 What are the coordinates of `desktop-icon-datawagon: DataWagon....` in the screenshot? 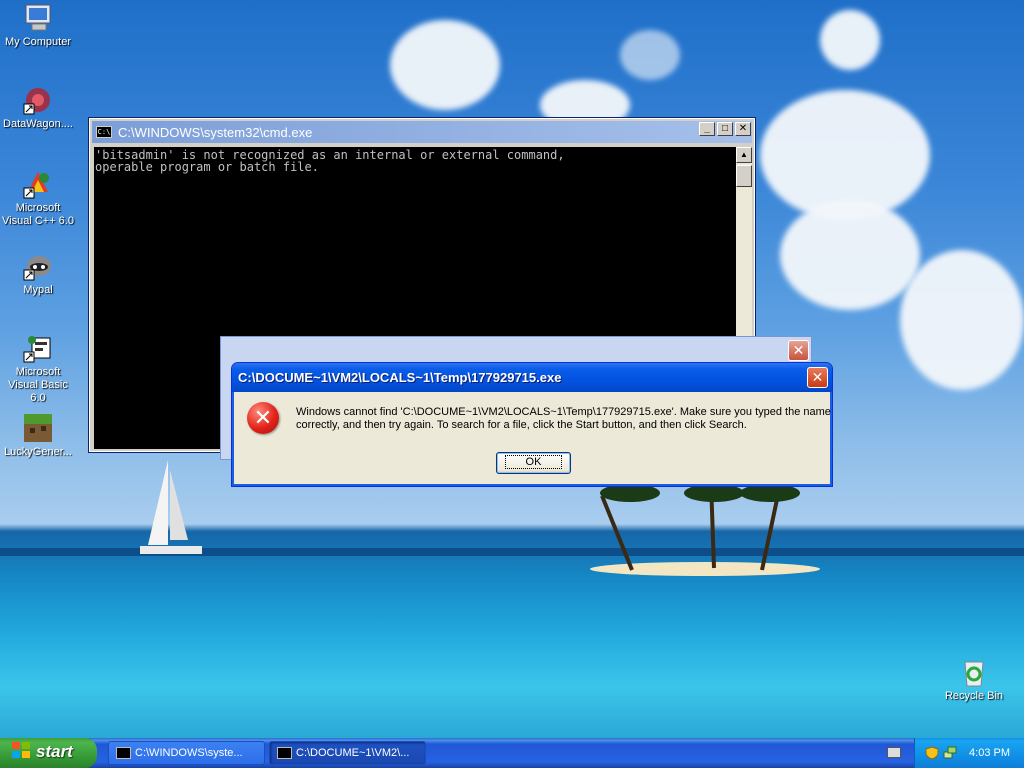 It's located at (38, 107).